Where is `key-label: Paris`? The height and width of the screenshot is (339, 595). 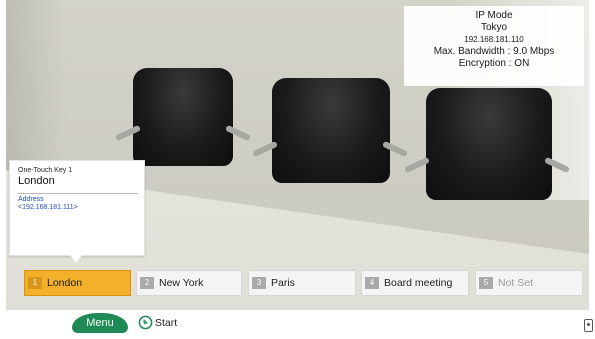 key-label: Paris is located at coordinates (283, 283).